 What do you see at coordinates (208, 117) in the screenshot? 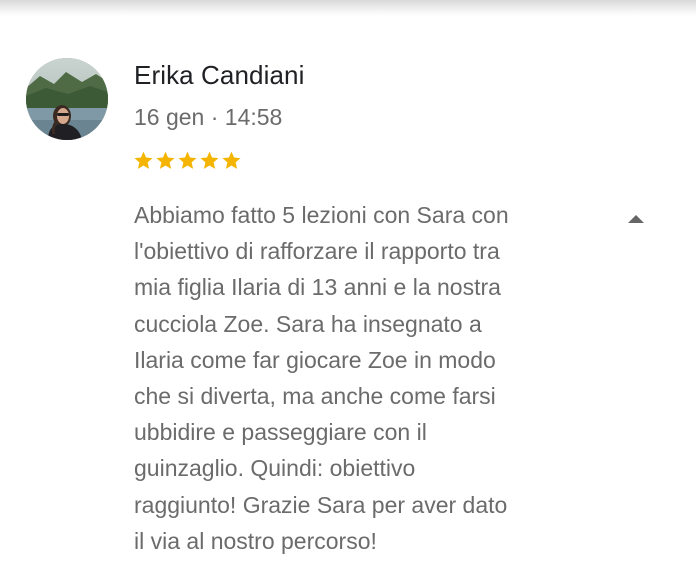
I see `review-timestamp: 16 gen · 14:58` at bounding box center [208, 117].